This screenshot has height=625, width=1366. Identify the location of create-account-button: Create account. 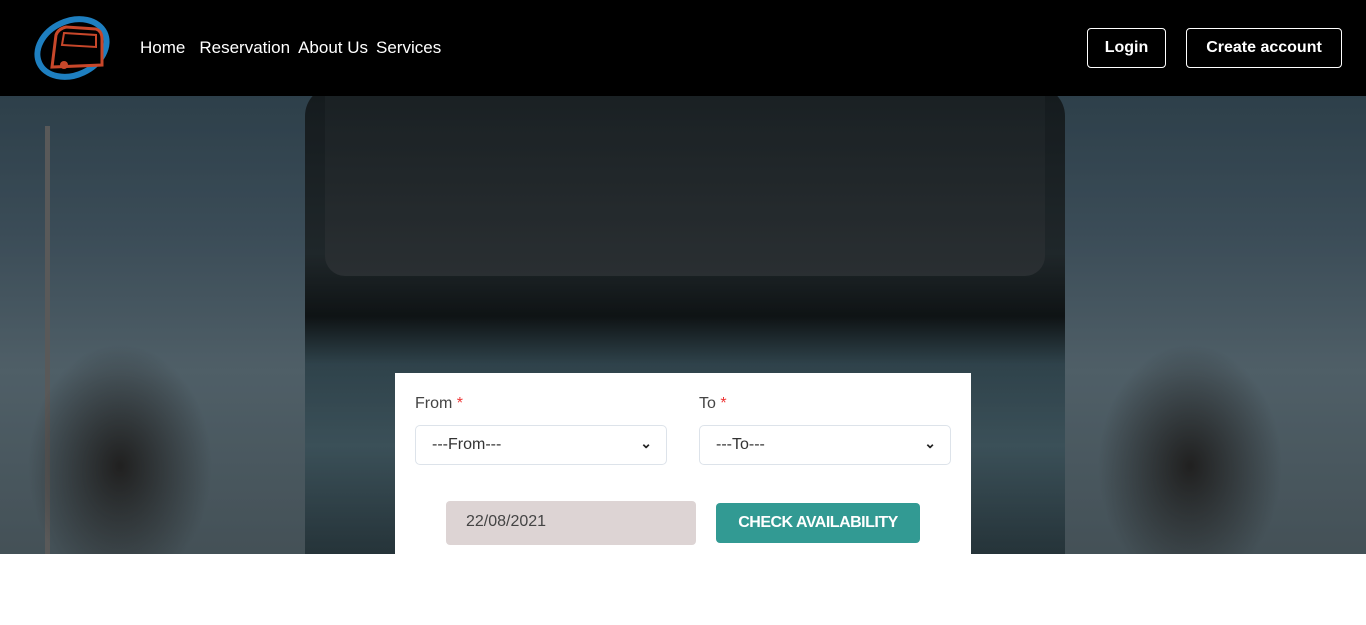
(1264, 48).